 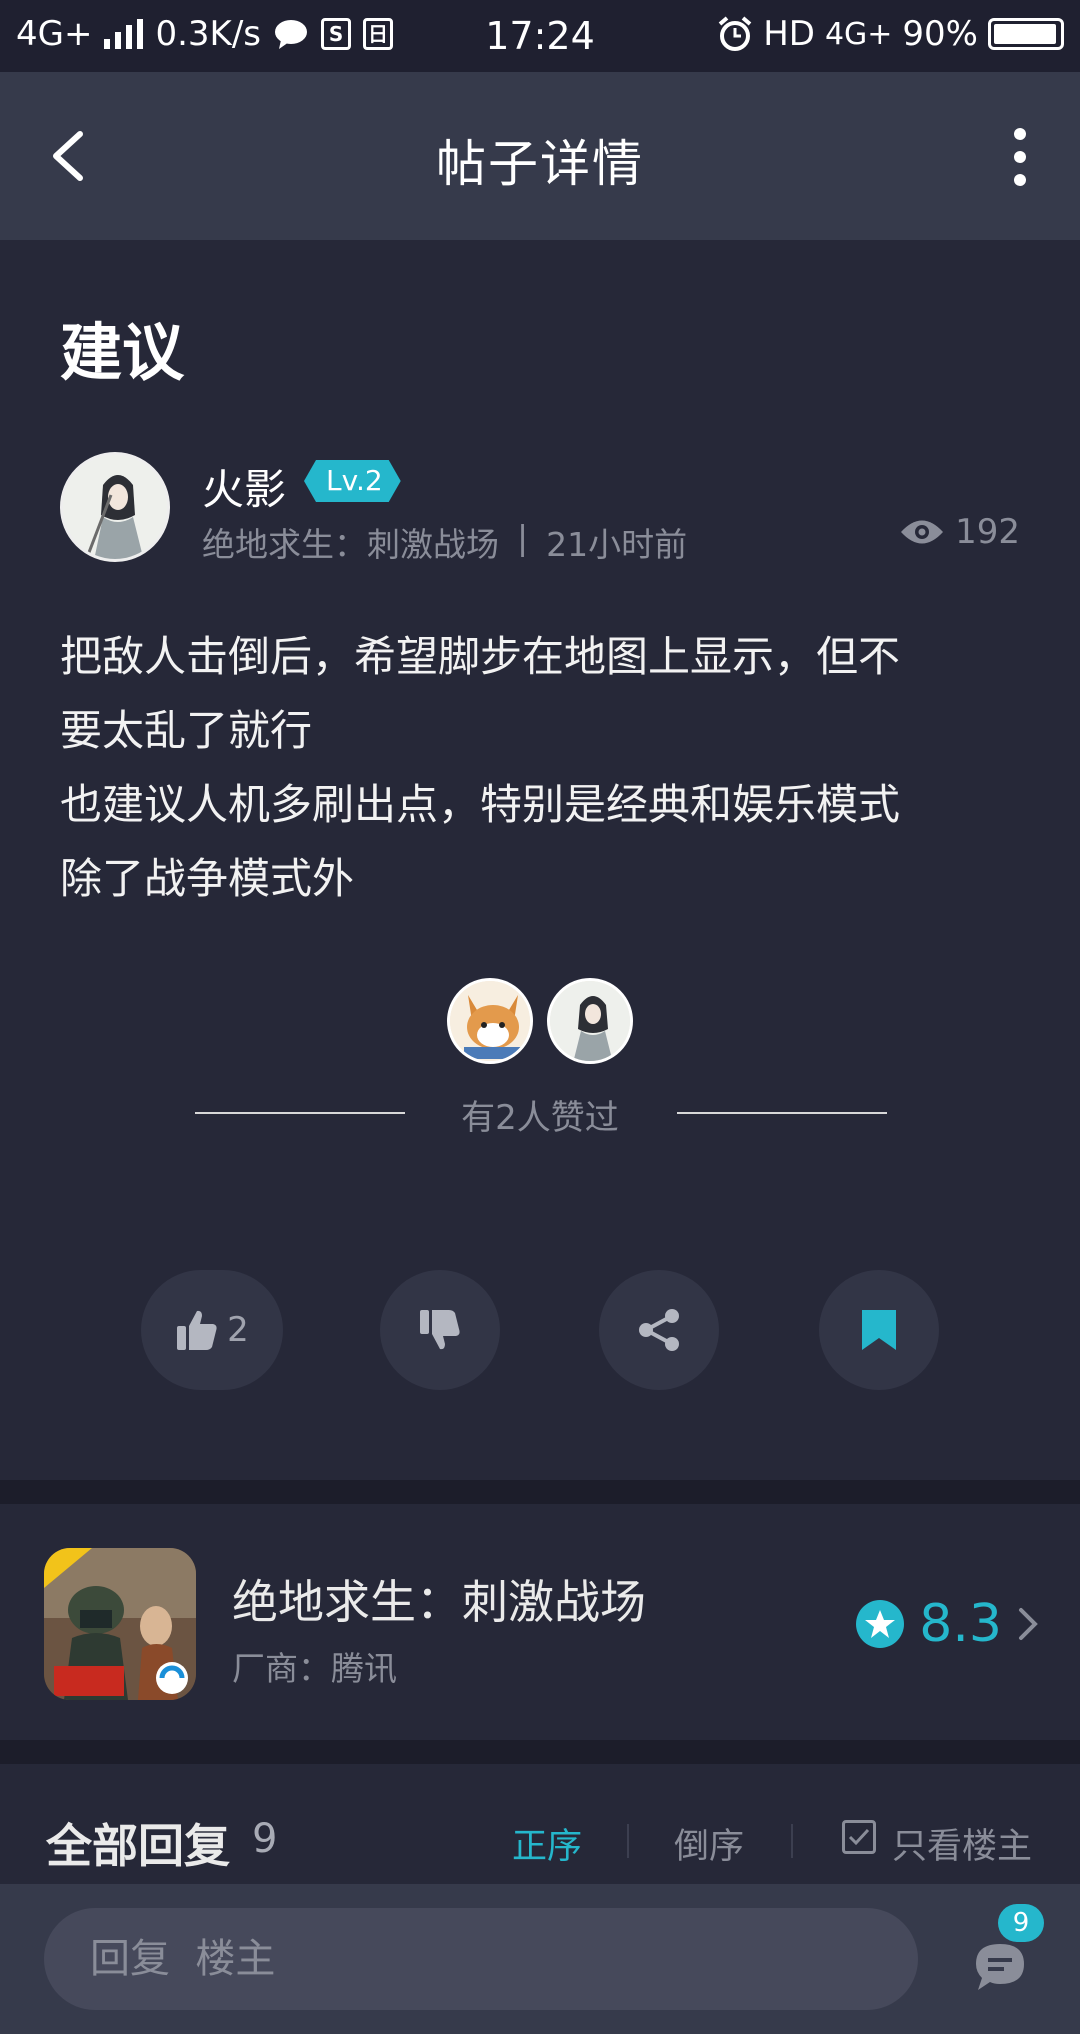 I want to click on share-button, so click(x=659, y=1330).